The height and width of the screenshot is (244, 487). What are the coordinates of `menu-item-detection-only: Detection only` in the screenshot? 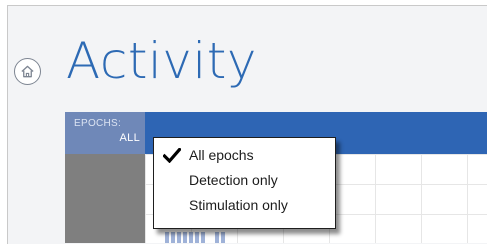 It's located at (244, 180).